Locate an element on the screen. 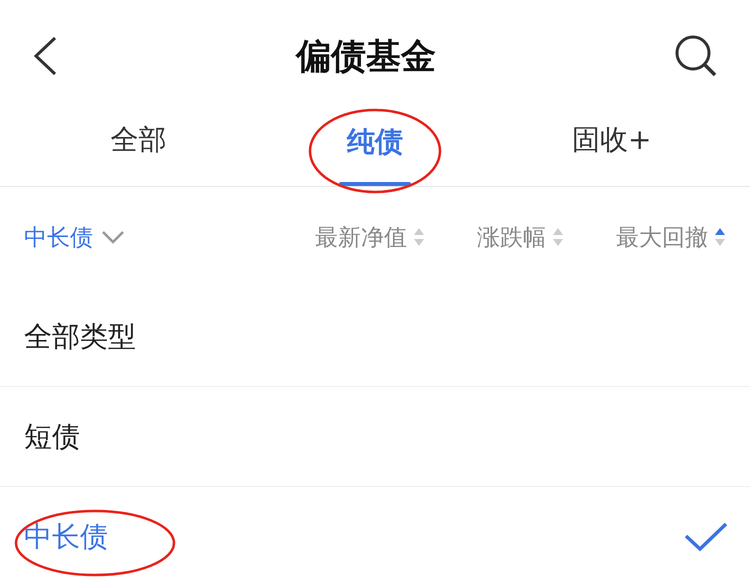 The image size is (750, 585). filter-dropdown: 中长债 is located at coordinates (74, 237).